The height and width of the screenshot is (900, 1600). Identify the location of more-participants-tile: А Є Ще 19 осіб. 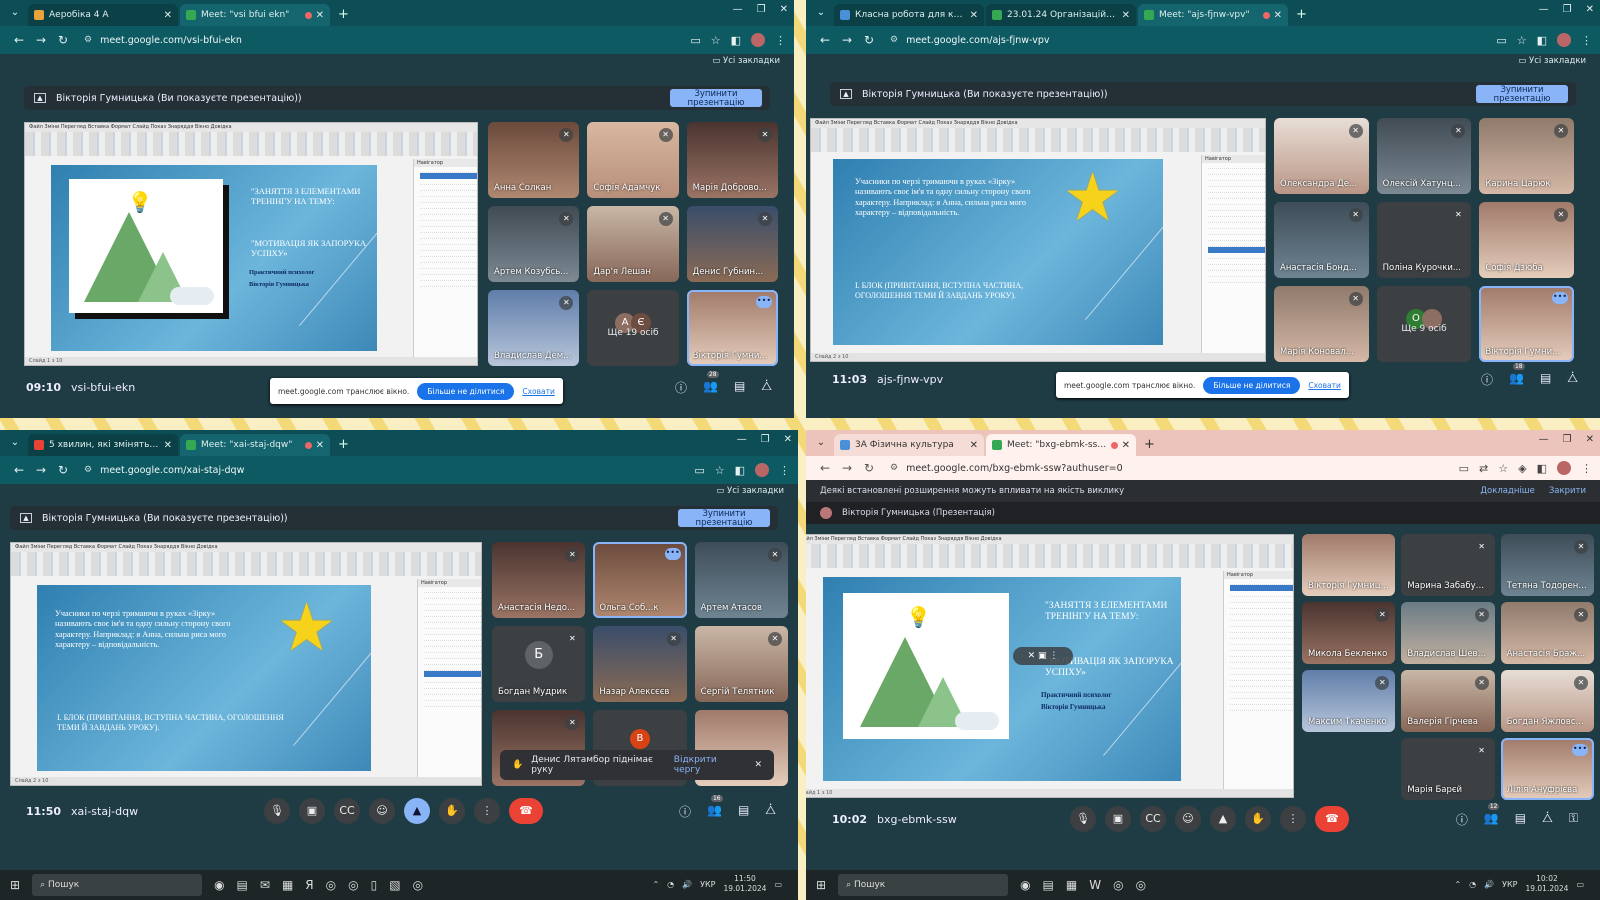
(633, 328).